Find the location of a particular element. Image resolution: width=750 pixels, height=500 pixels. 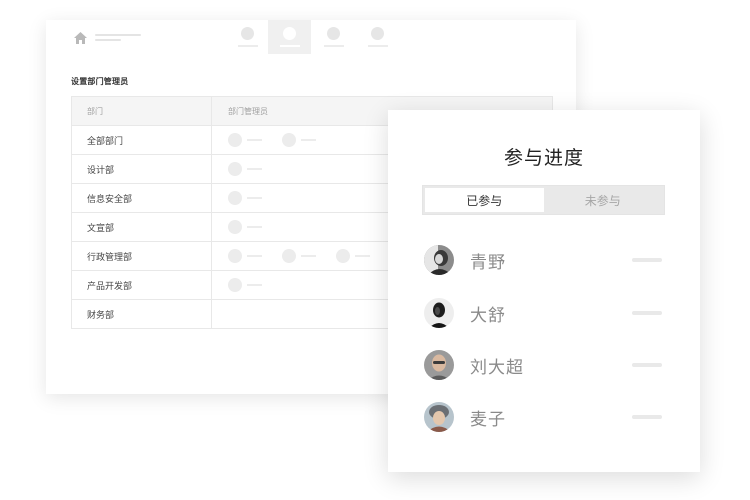

top-navigation-bar is located at coordinates (311, 38).